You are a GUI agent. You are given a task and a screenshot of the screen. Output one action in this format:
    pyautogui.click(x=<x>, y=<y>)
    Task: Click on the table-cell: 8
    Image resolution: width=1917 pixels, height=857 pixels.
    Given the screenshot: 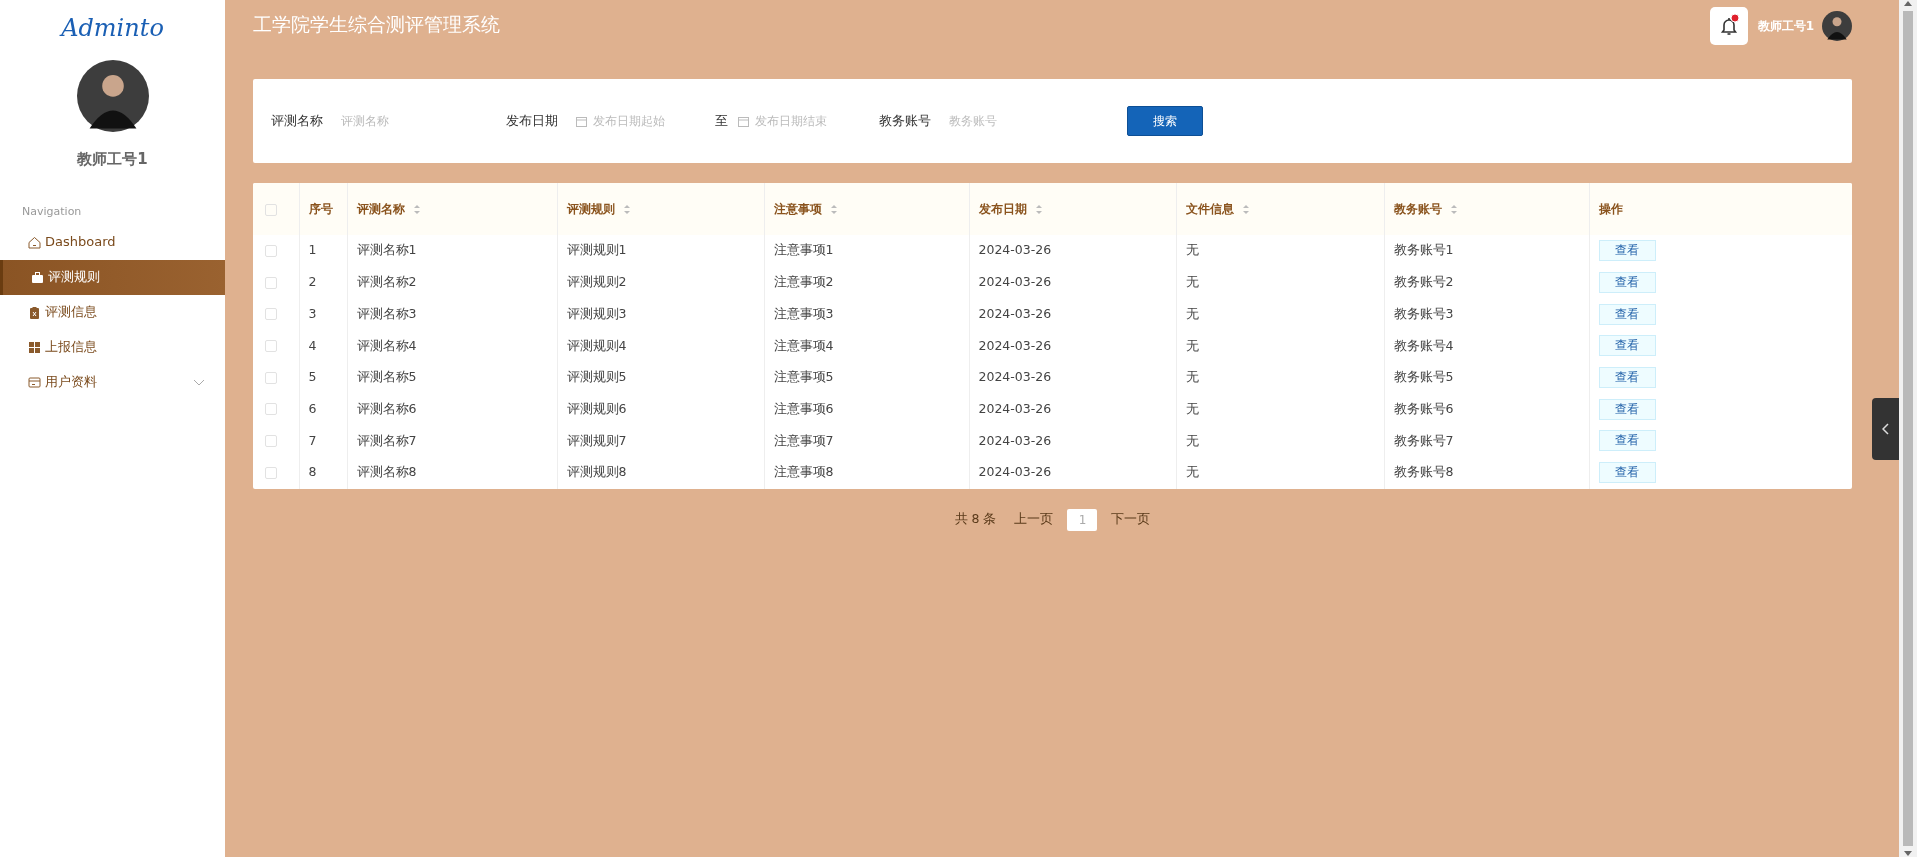 What is the action you would take?
    pyautogui.click(x=312, y=472)
    